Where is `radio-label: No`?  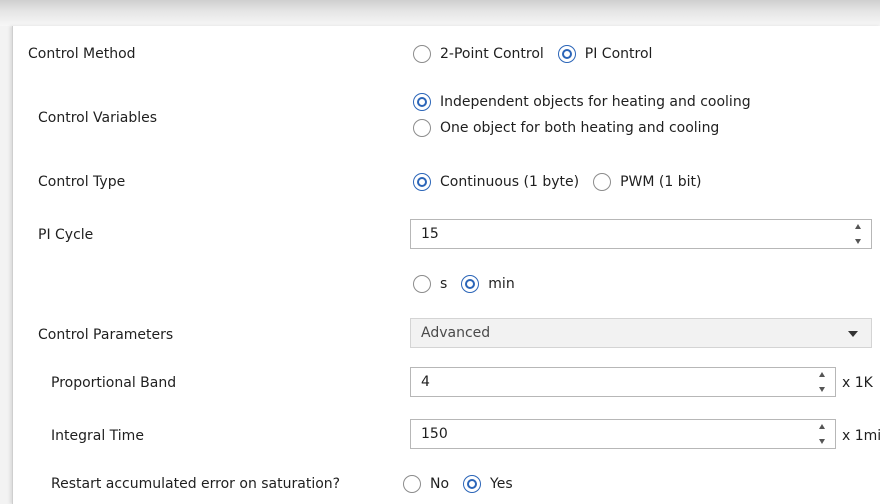 radio-label: No is located at coordinates (440, 484).